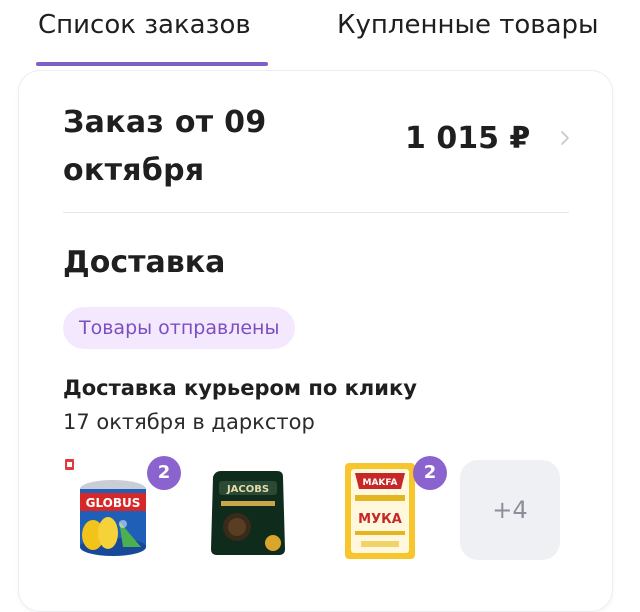 Image resolution: width=640 pixels, height=612 pixels. Describe the element at coordinates (240, 388) in the screenshot. I see `delivery-method: Доставка курьером по клику` at that location.